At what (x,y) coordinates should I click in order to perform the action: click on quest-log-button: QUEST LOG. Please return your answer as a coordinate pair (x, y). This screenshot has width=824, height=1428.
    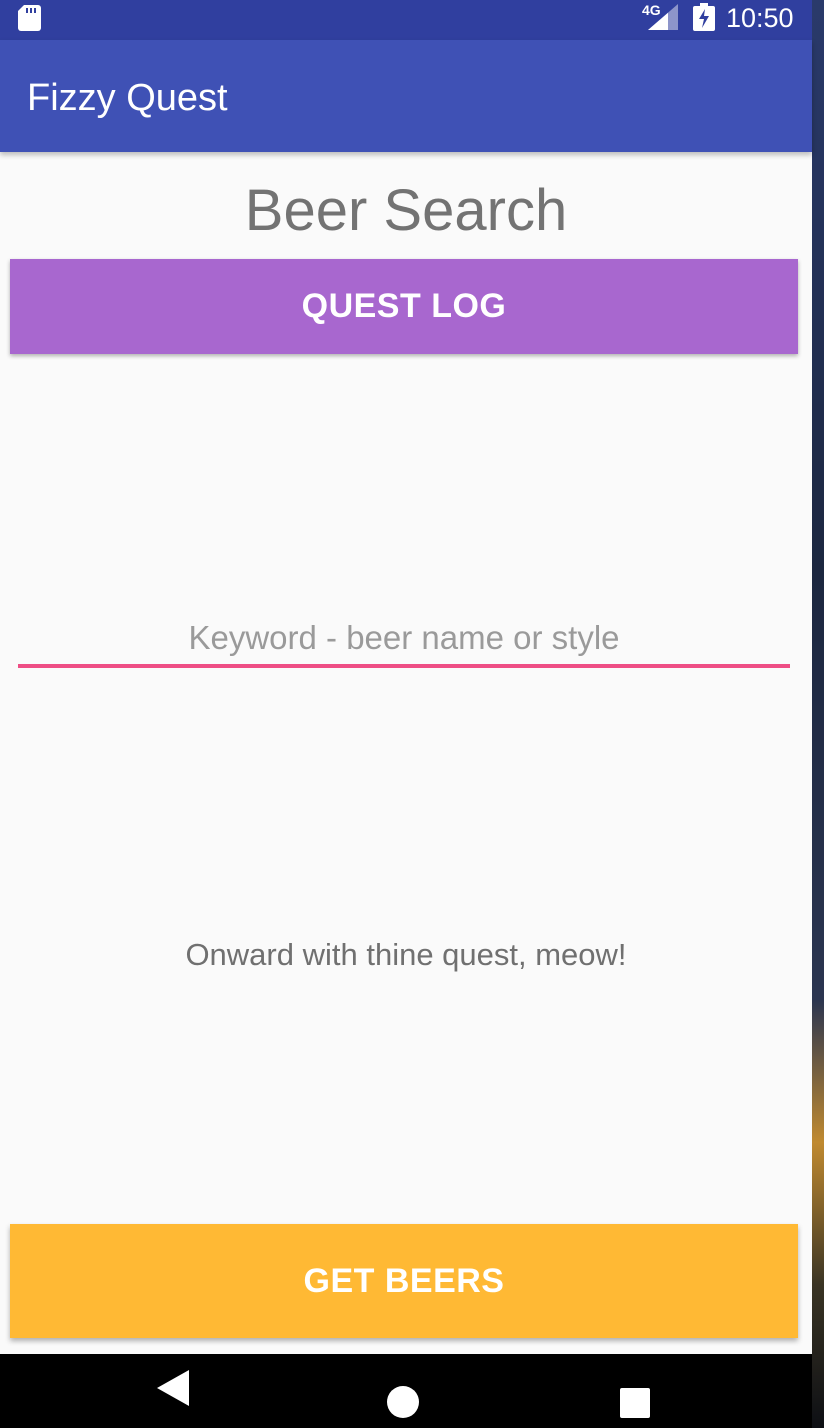
    Looking at the image, I should click on (404, 306).